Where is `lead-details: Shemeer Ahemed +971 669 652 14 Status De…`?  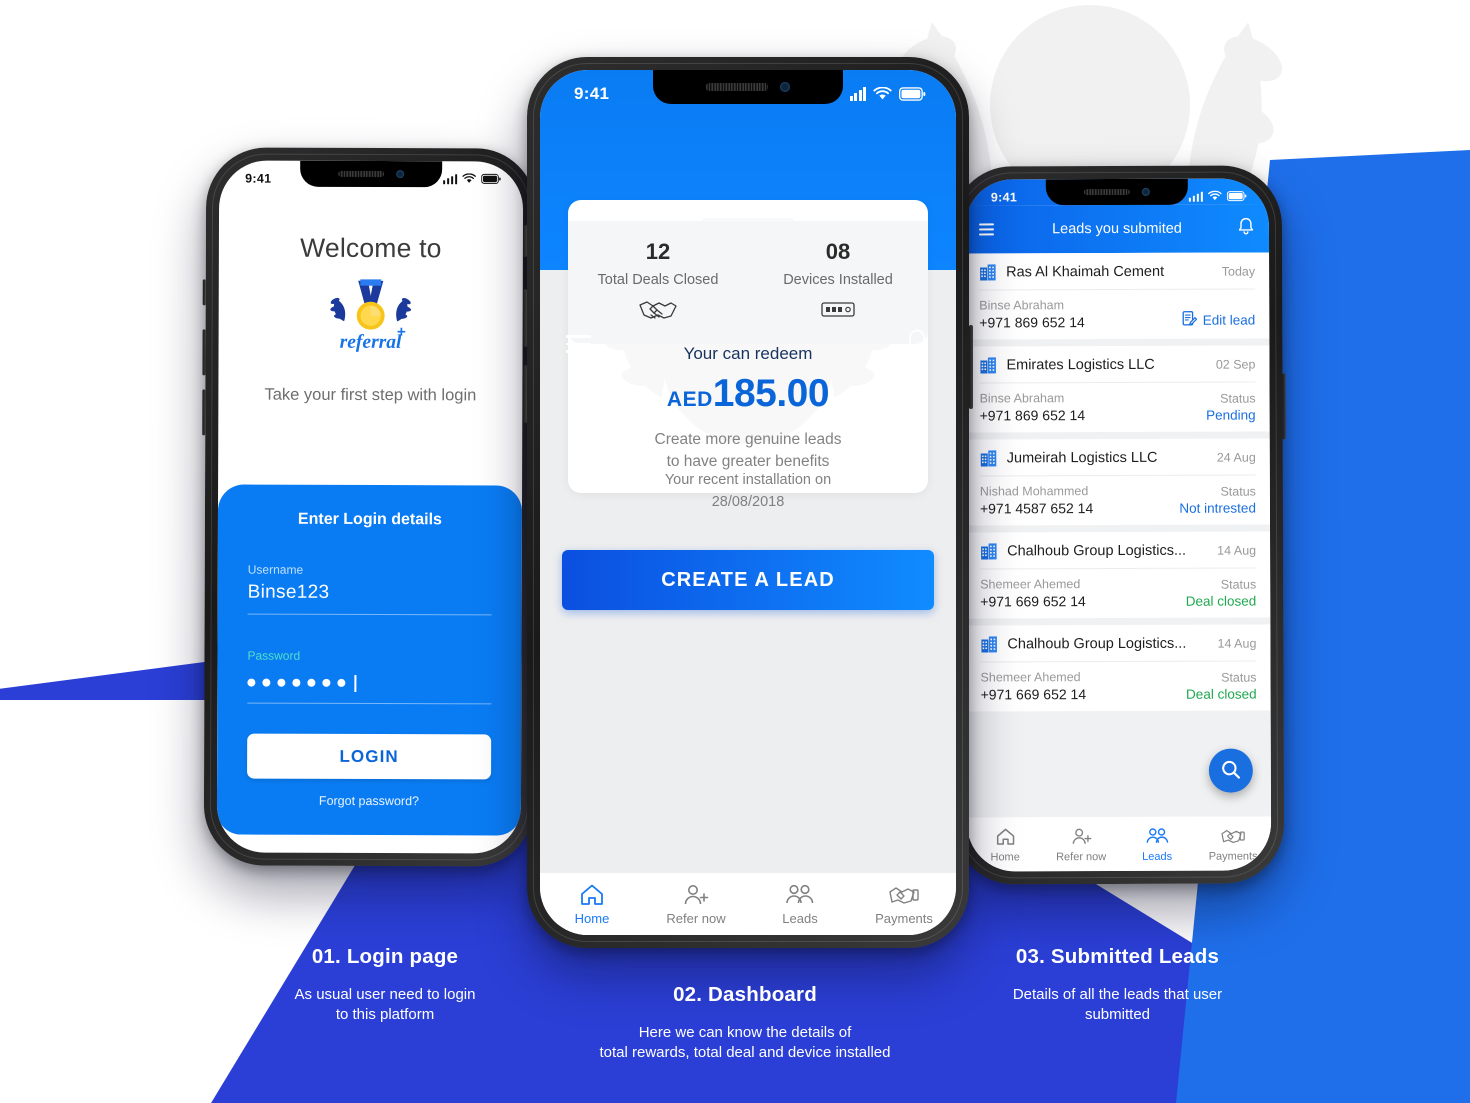 lead-details: Shemeer Ahemed +971 669 652 14 Status De… is located at coordinates (1118, 682).